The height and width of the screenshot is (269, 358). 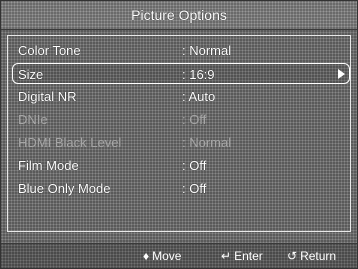 I want to click on enter-icon: ↵, so click(x=226, y=256).